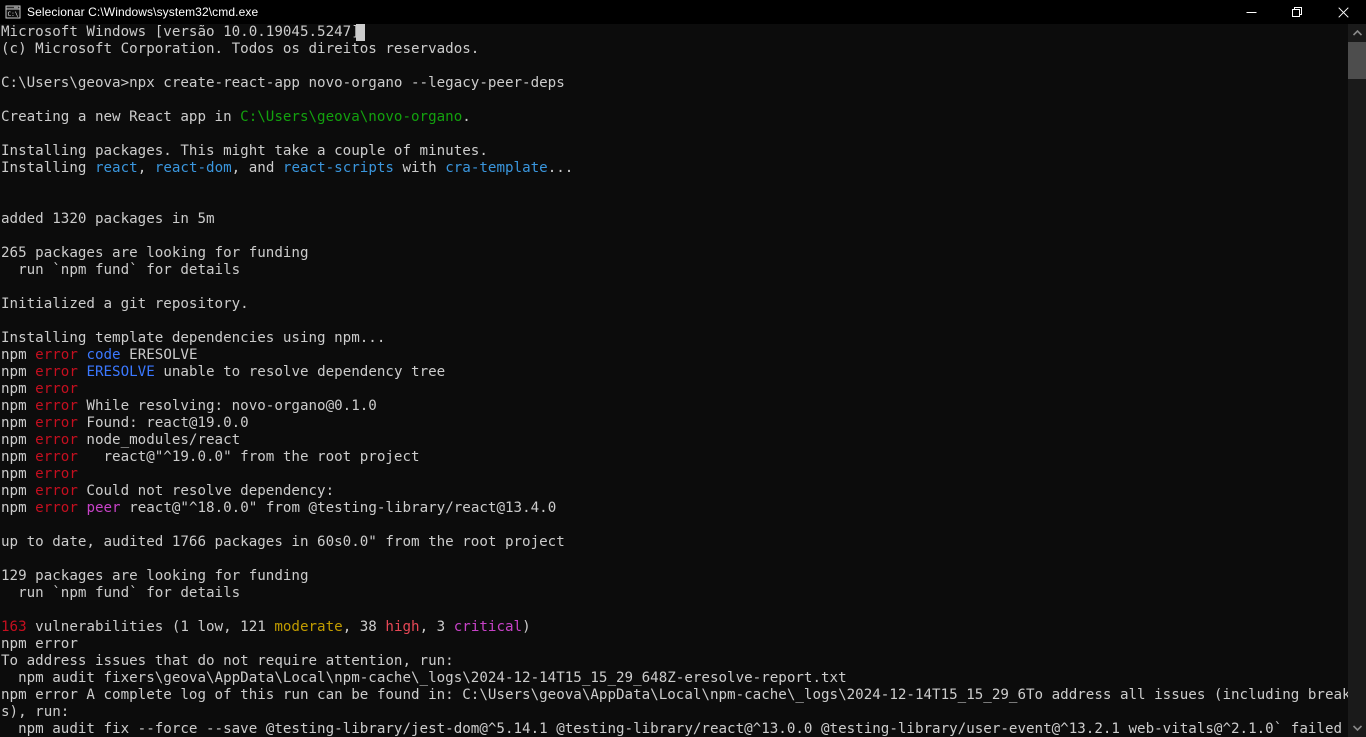  Describe the element at coordinates (159, 440) in the screenshot. I see `console-text: node_modules/react` at that location.